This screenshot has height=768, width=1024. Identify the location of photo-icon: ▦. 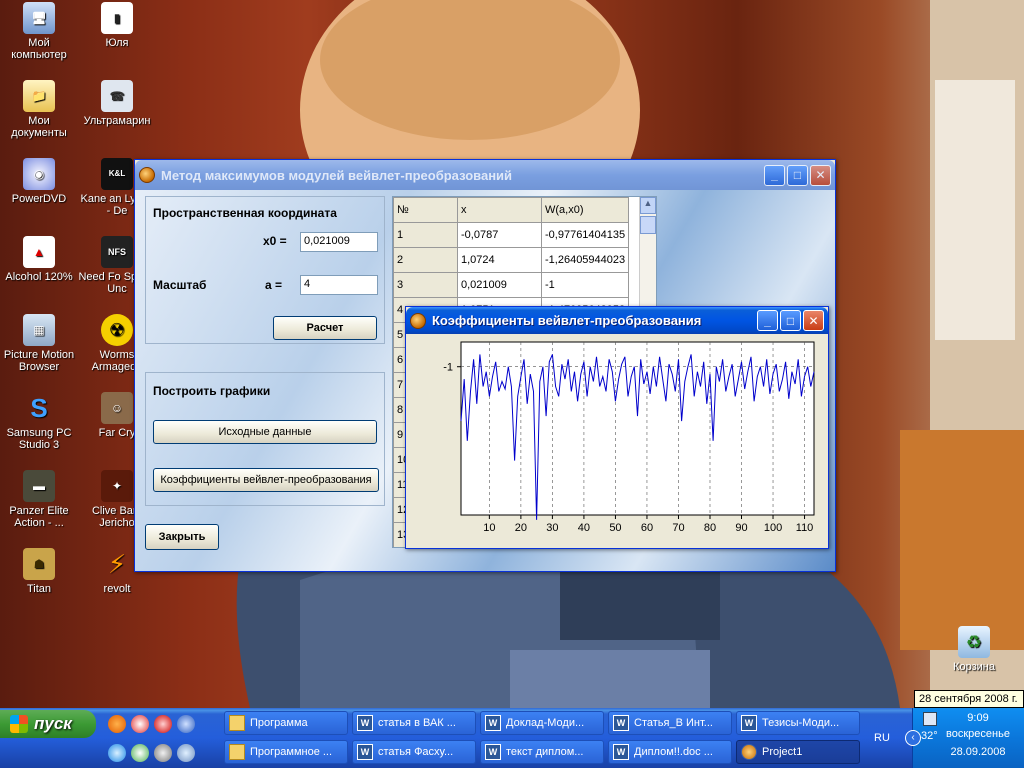
(39, 330).